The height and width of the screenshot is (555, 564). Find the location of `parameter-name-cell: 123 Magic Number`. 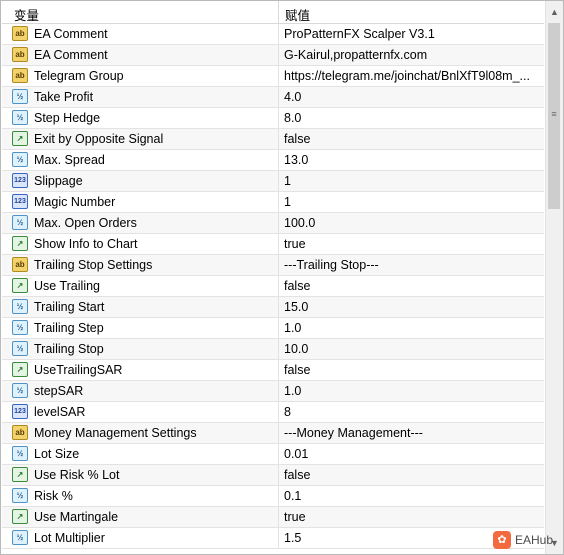

parameter-name-cell: 123 Magic Number is located at coordinates (140, 202).